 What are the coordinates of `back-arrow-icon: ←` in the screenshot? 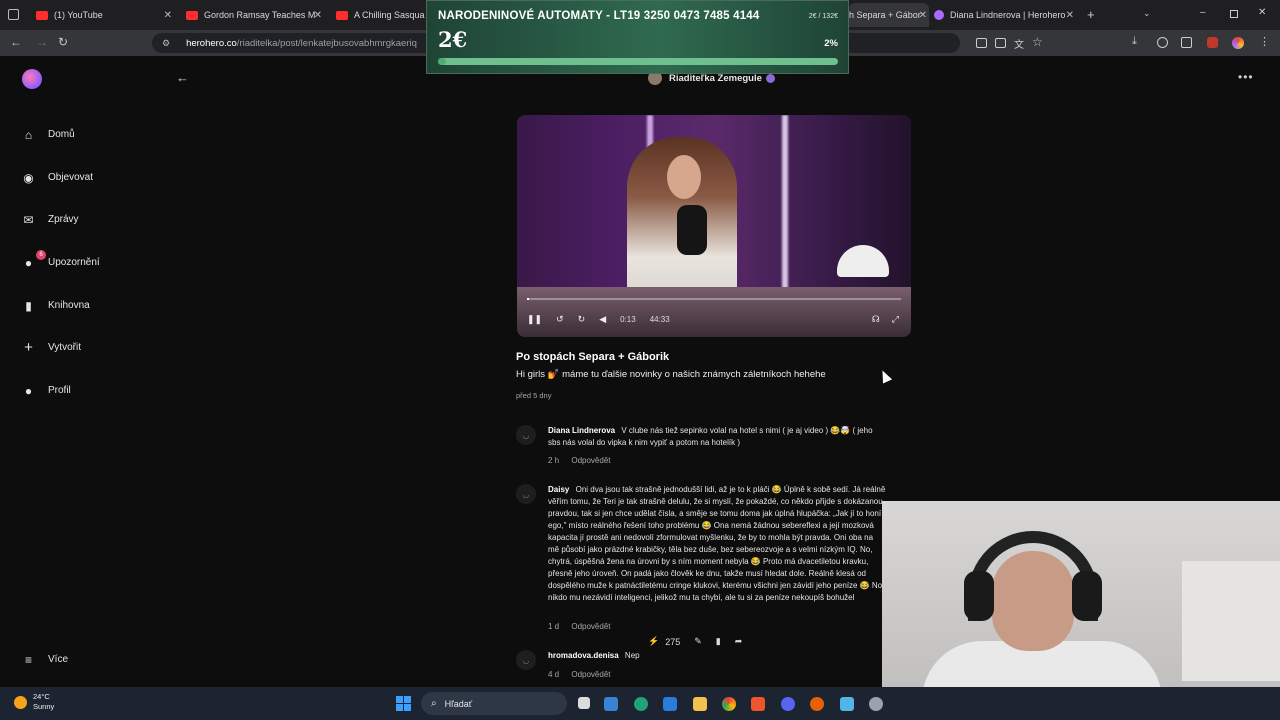 It's located at (182, 77).